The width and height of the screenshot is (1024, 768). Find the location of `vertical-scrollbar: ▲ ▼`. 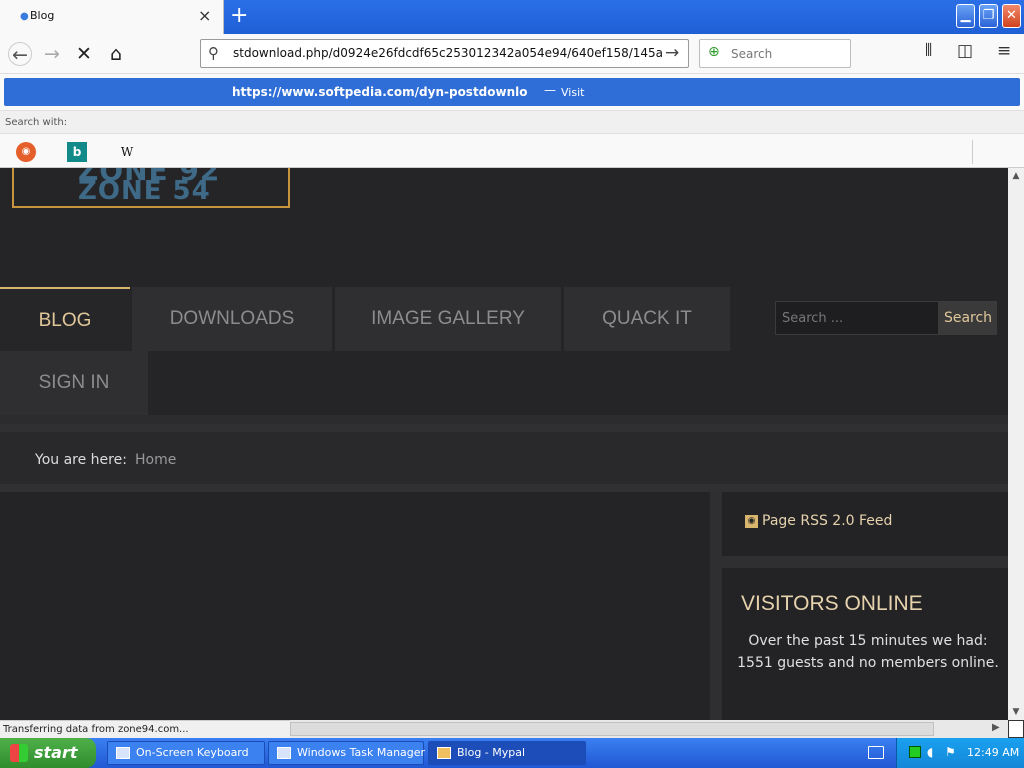

vertical-scrollbar: ▲ ▼ is located at coordinates (1016, 444).